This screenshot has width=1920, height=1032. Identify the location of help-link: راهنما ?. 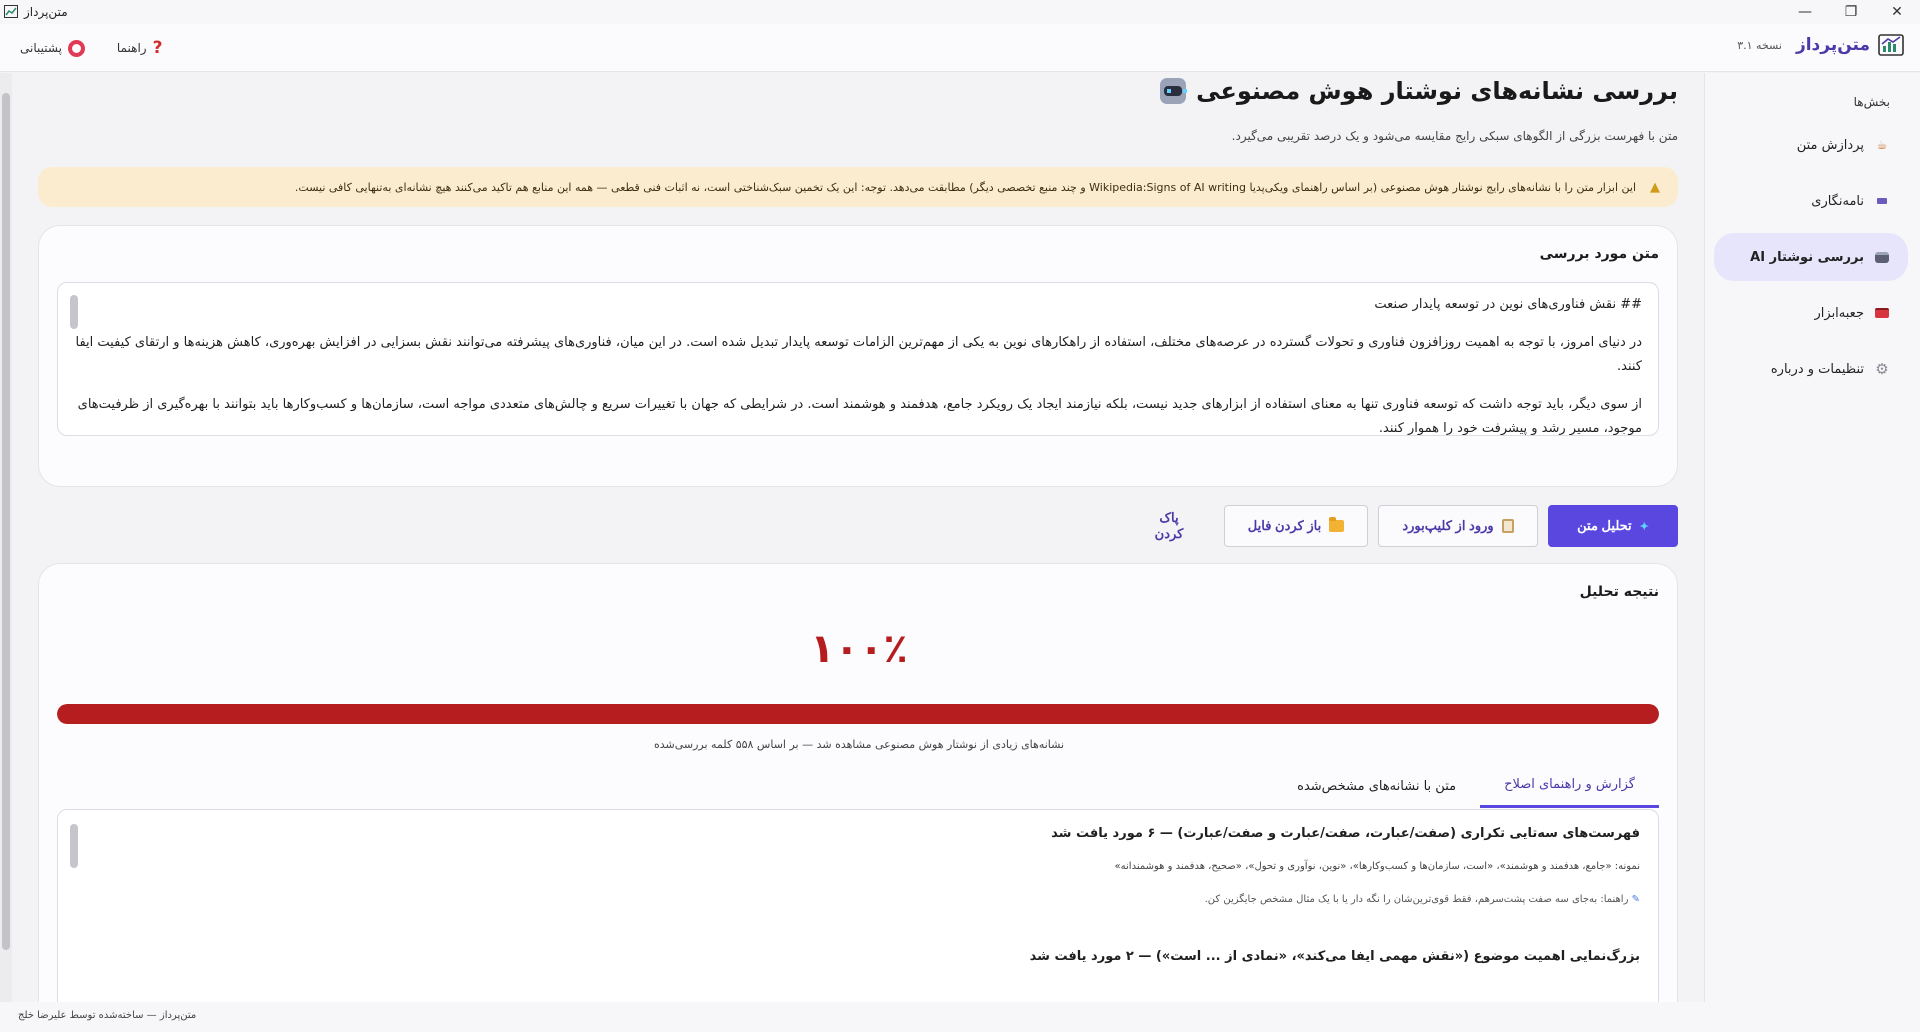
(140, 48).